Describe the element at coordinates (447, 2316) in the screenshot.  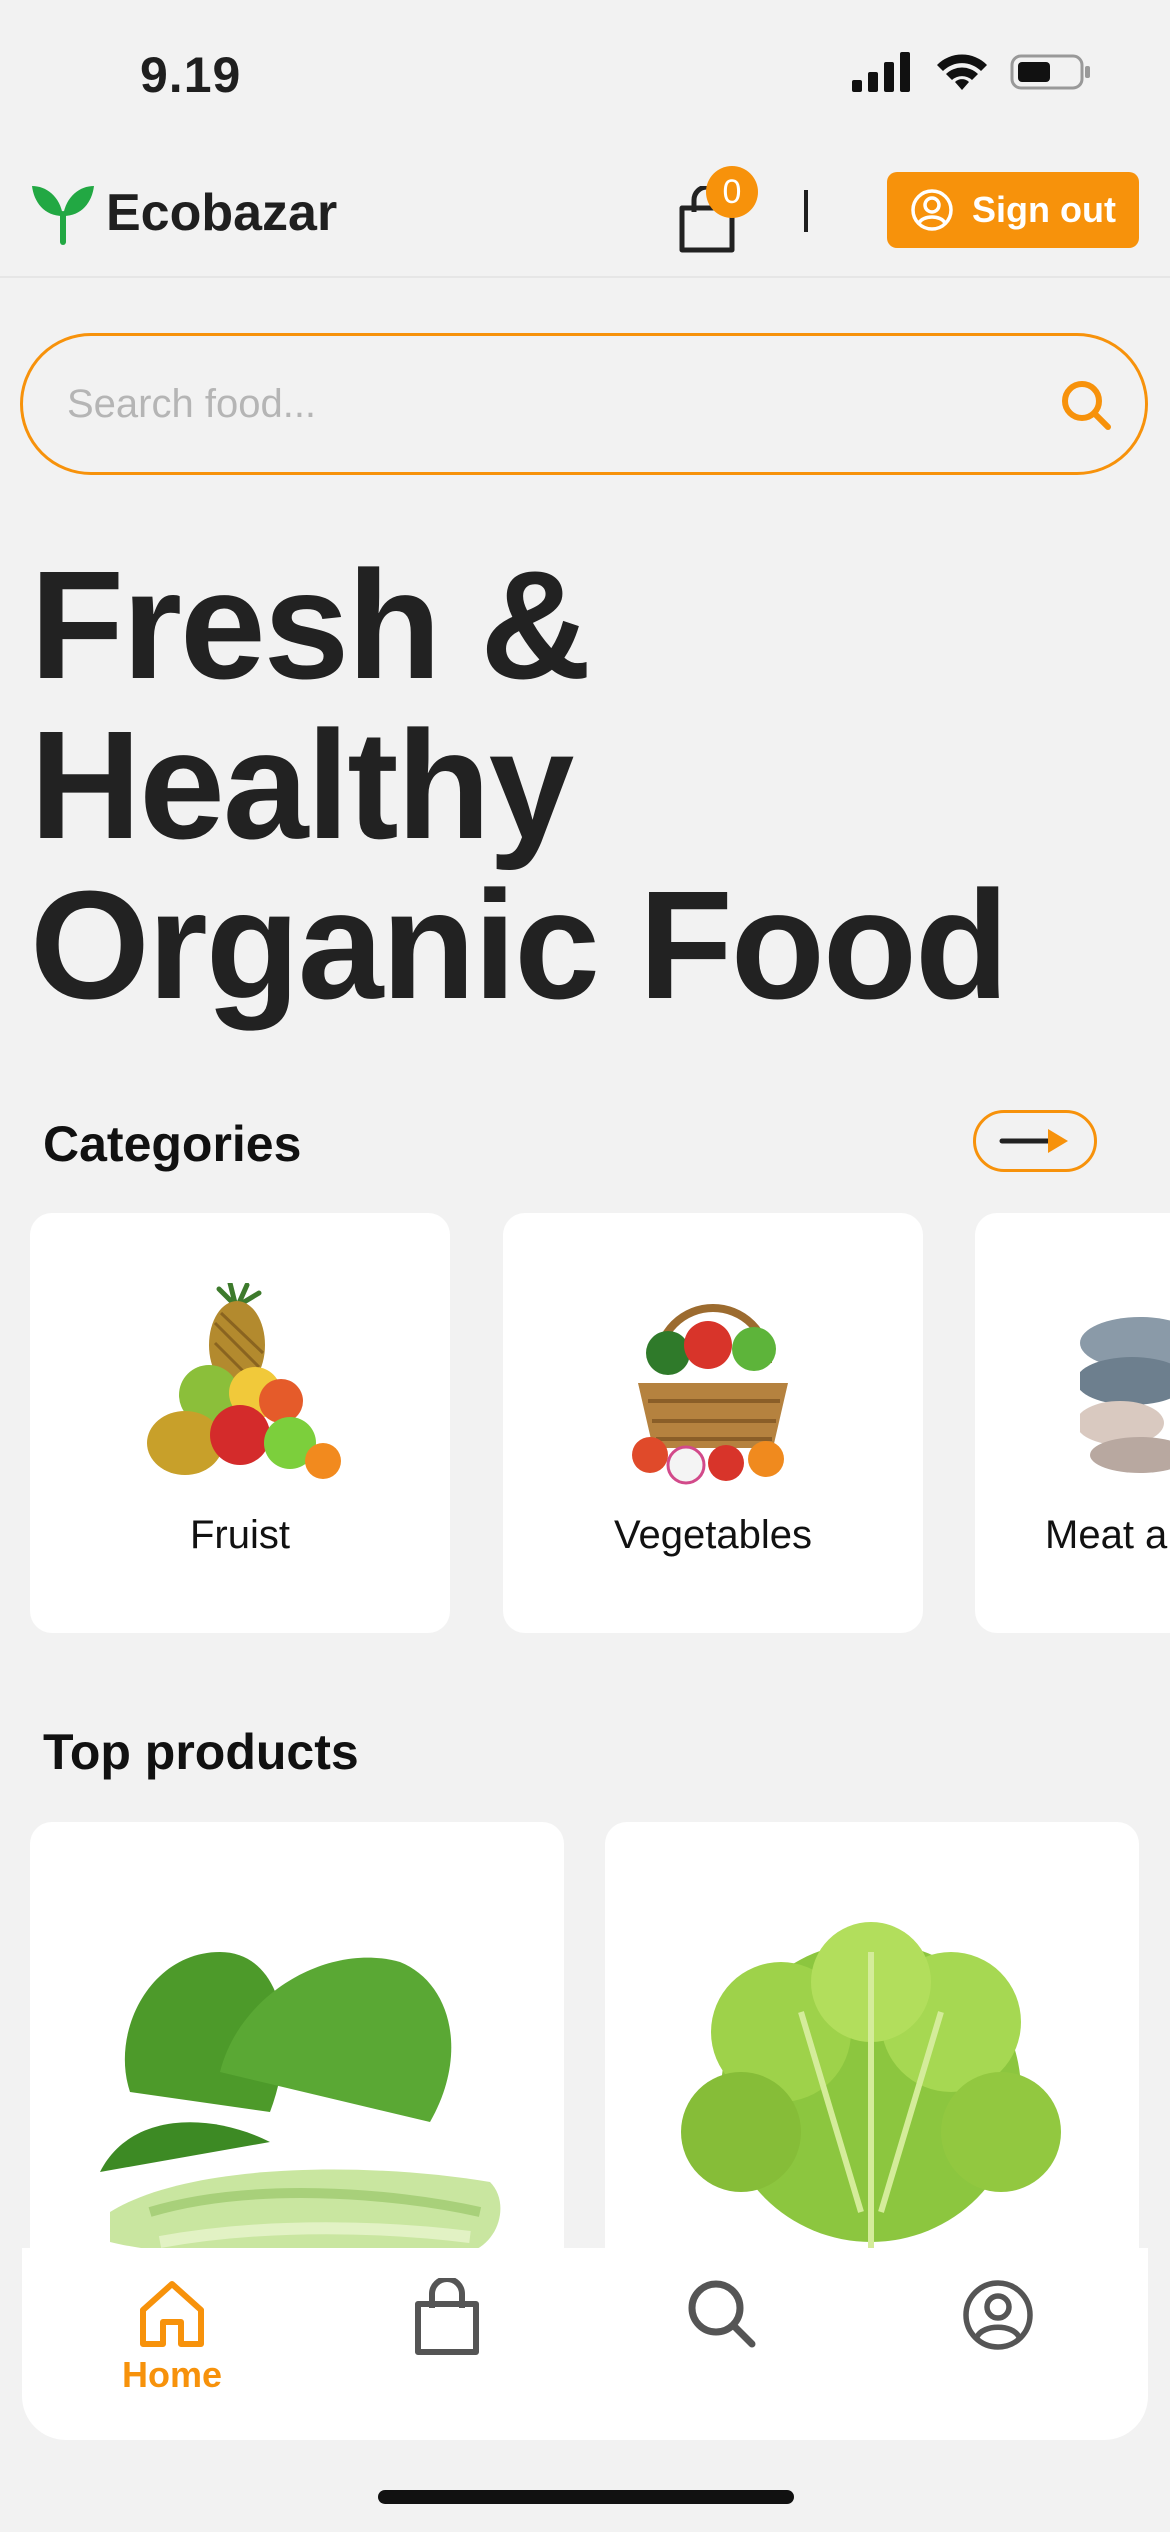
I see `bag-icon` at that location.